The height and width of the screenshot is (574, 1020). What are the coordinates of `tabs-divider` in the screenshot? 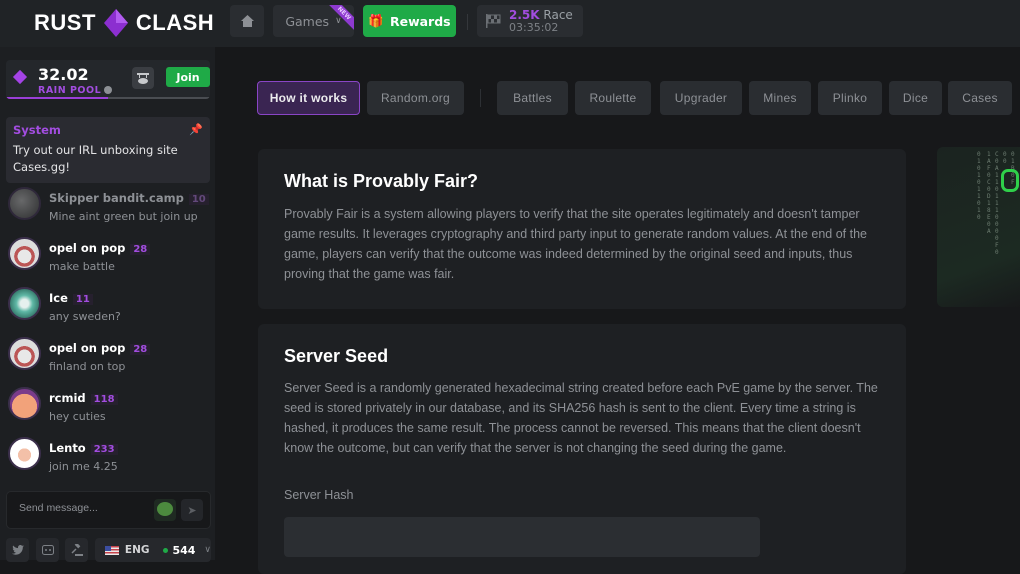 It's located at (480, 98).